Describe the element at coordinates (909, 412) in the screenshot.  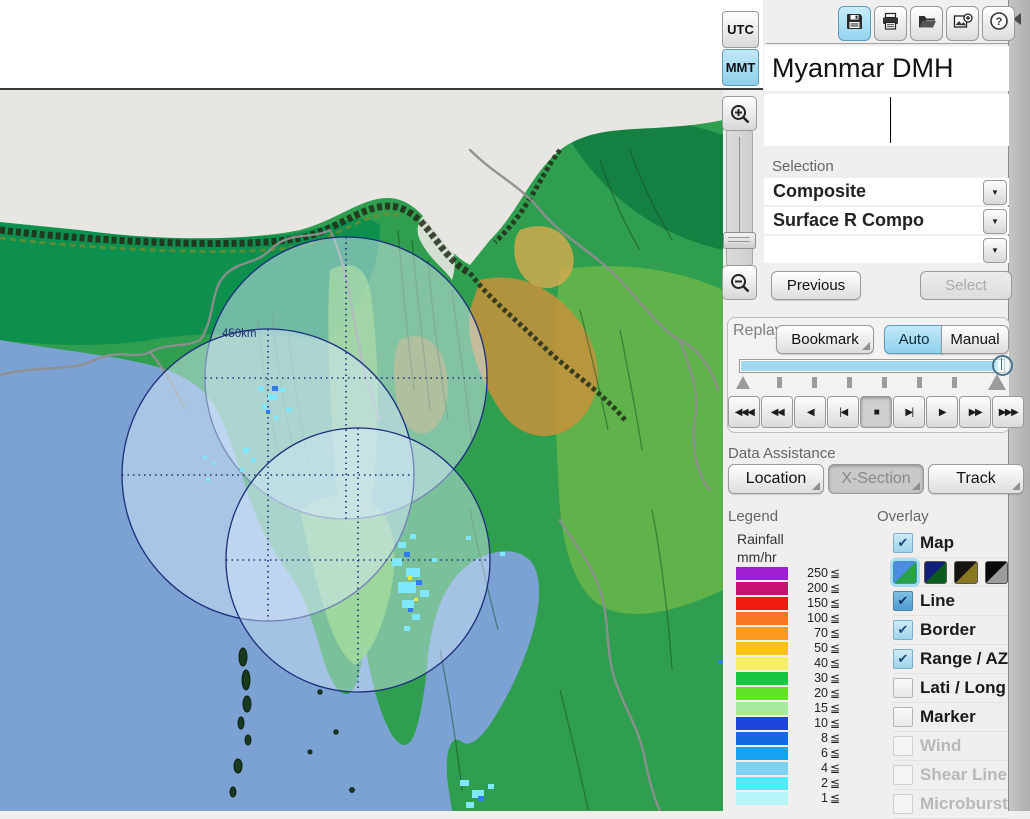
I see `step-forward-button: ▶|` at that location.